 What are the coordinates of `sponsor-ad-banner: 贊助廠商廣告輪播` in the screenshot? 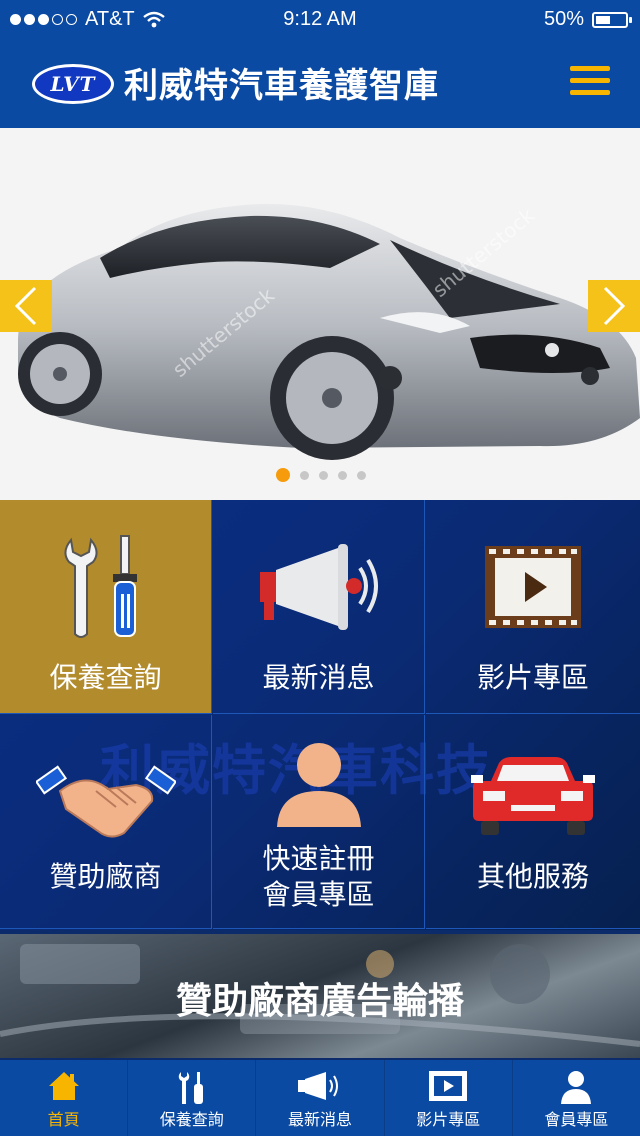 It's located at (320, 996).